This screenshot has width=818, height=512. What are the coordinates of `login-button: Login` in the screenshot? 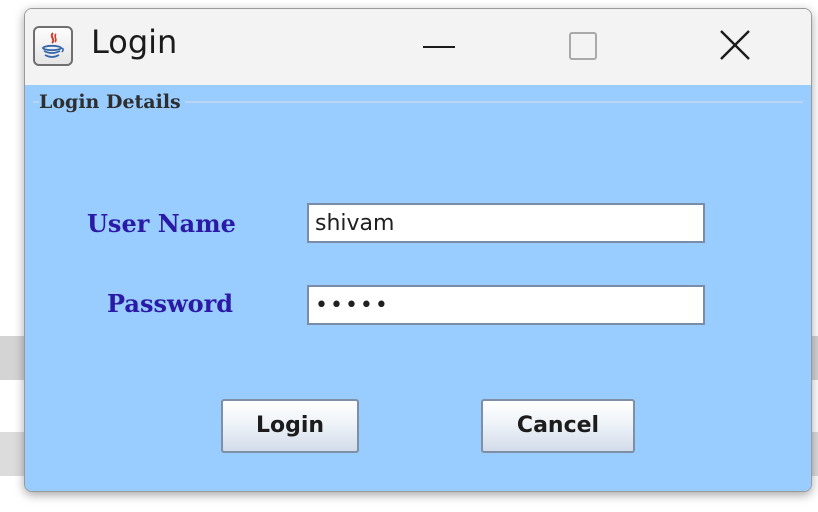 It's located at (290, 426).